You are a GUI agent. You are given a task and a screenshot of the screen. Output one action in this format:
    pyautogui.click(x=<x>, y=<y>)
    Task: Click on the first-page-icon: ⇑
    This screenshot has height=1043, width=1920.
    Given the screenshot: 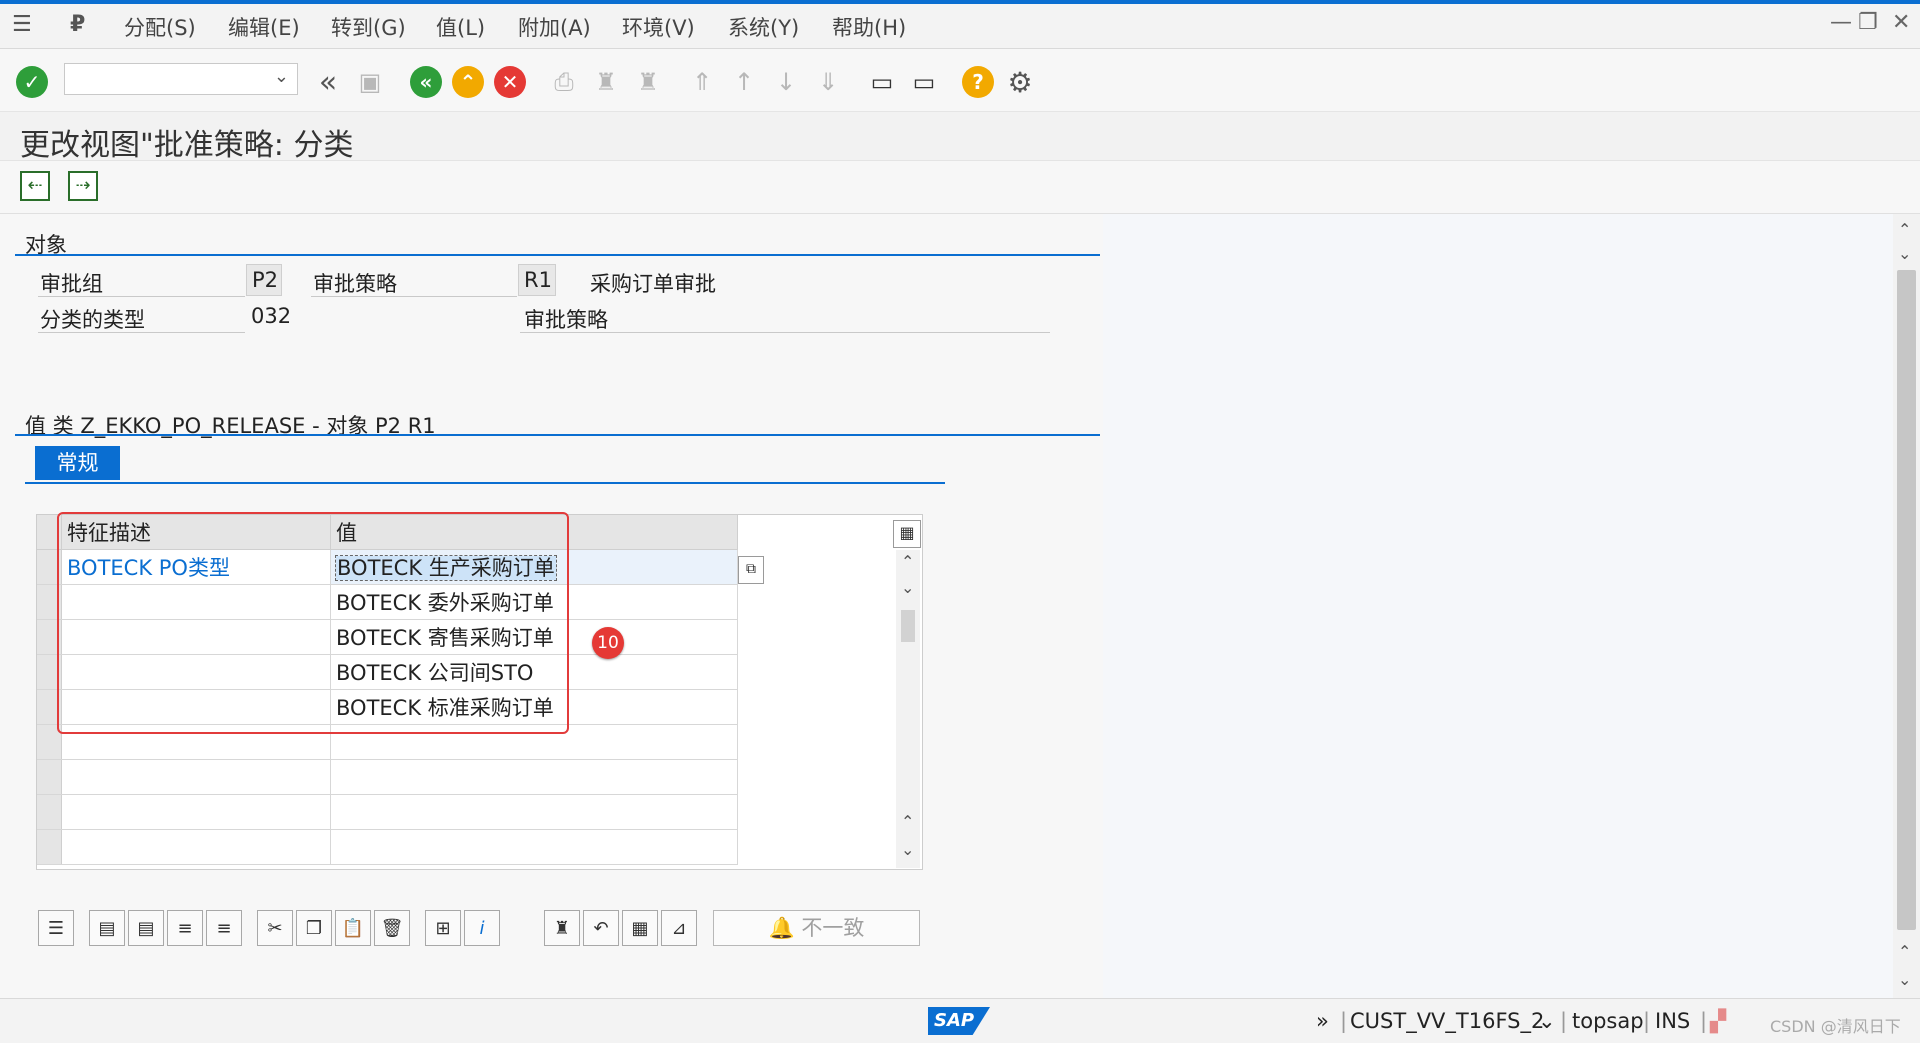 What is the action you would take?
    pyautogui.click(x=702, y=82)
    